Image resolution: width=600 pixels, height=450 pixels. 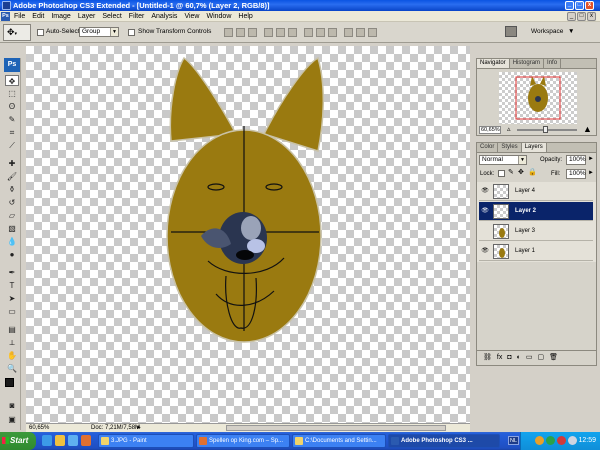 I want to click on zoom-in-icon: ▲, so click(x=587, y=129).